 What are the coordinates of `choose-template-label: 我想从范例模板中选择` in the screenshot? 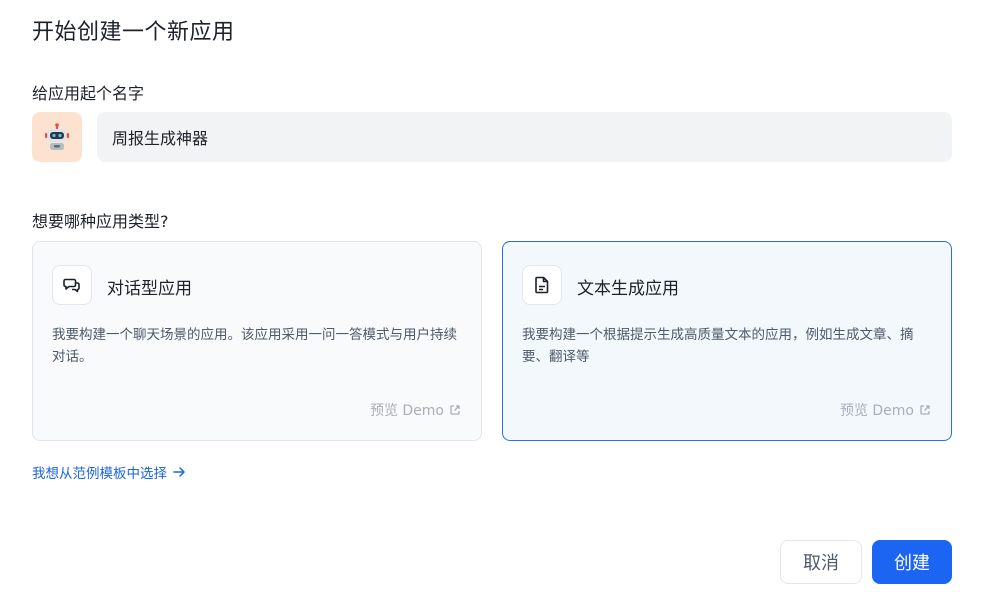 It's located at (99, 474).